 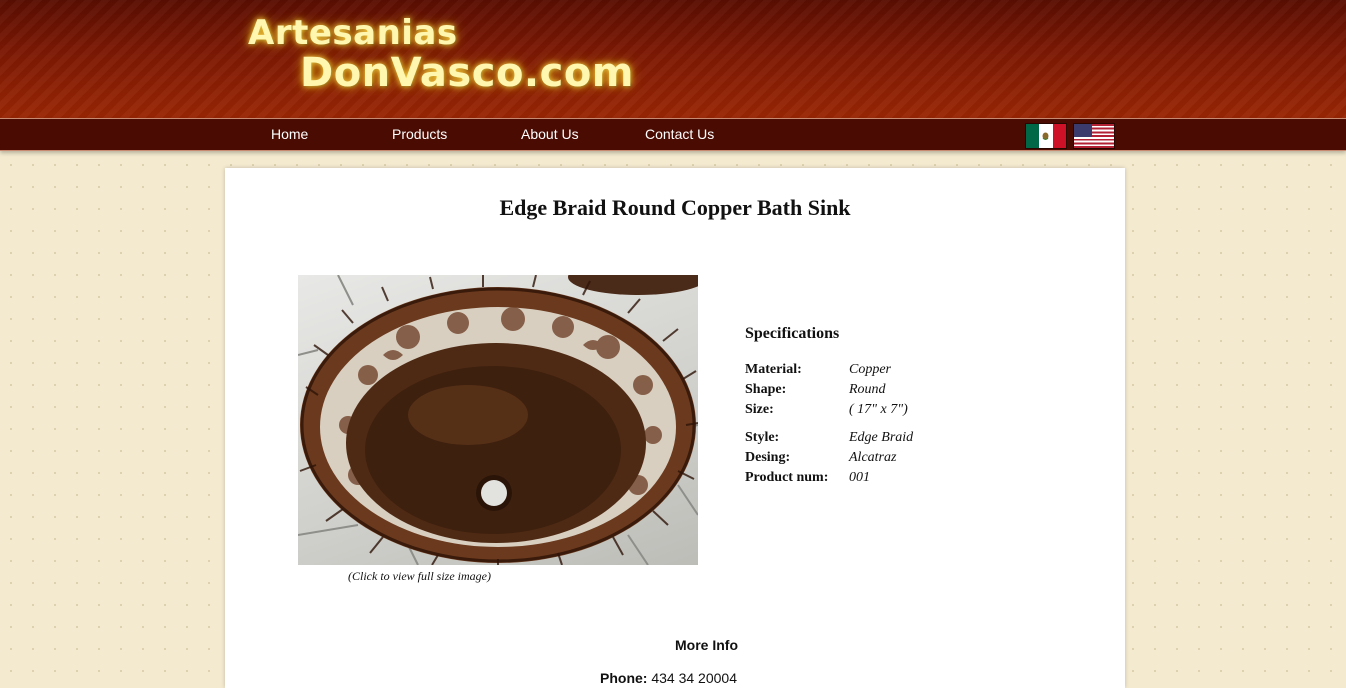 What do you see at coordinates (792, 333) in the screenshot?
I see `specifications-heading: Specifications` at bounding box center [792, 333].